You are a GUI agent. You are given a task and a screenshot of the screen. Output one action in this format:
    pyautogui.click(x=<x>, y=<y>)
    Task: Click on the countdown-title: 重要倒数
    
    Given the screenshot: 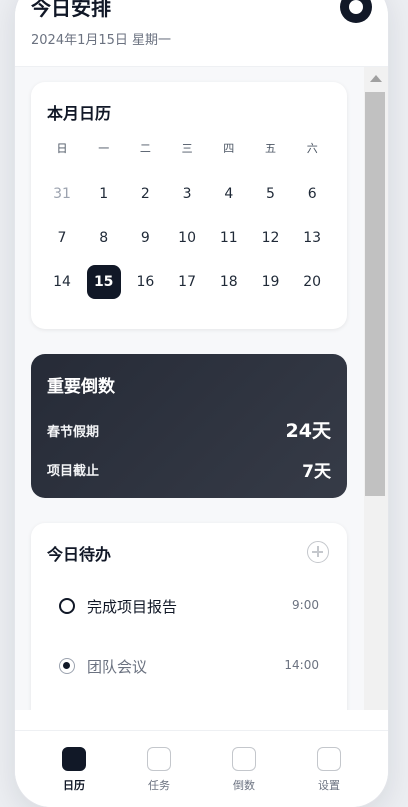 What is the action you would take?
    pyautogui.click(x=81, y=387)
    